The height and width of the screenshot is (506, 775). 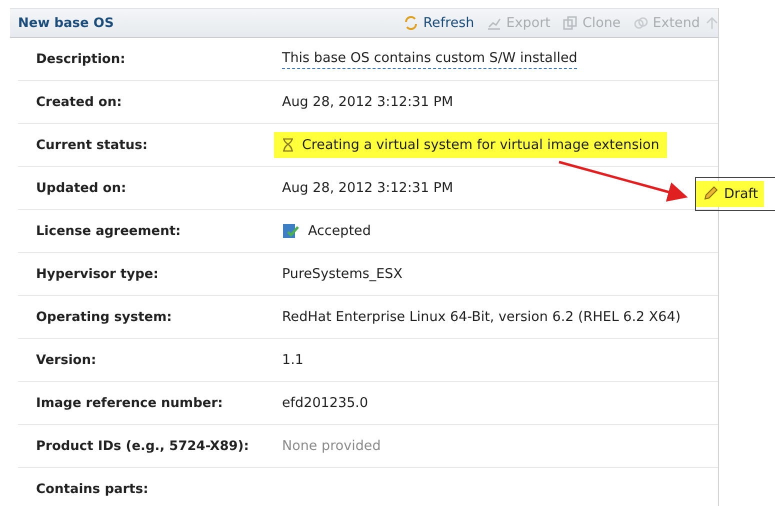 What do you see at coordinates (411, 23) in the screenshot?
I see `refresh-icon` at bounding box center [411, 23].